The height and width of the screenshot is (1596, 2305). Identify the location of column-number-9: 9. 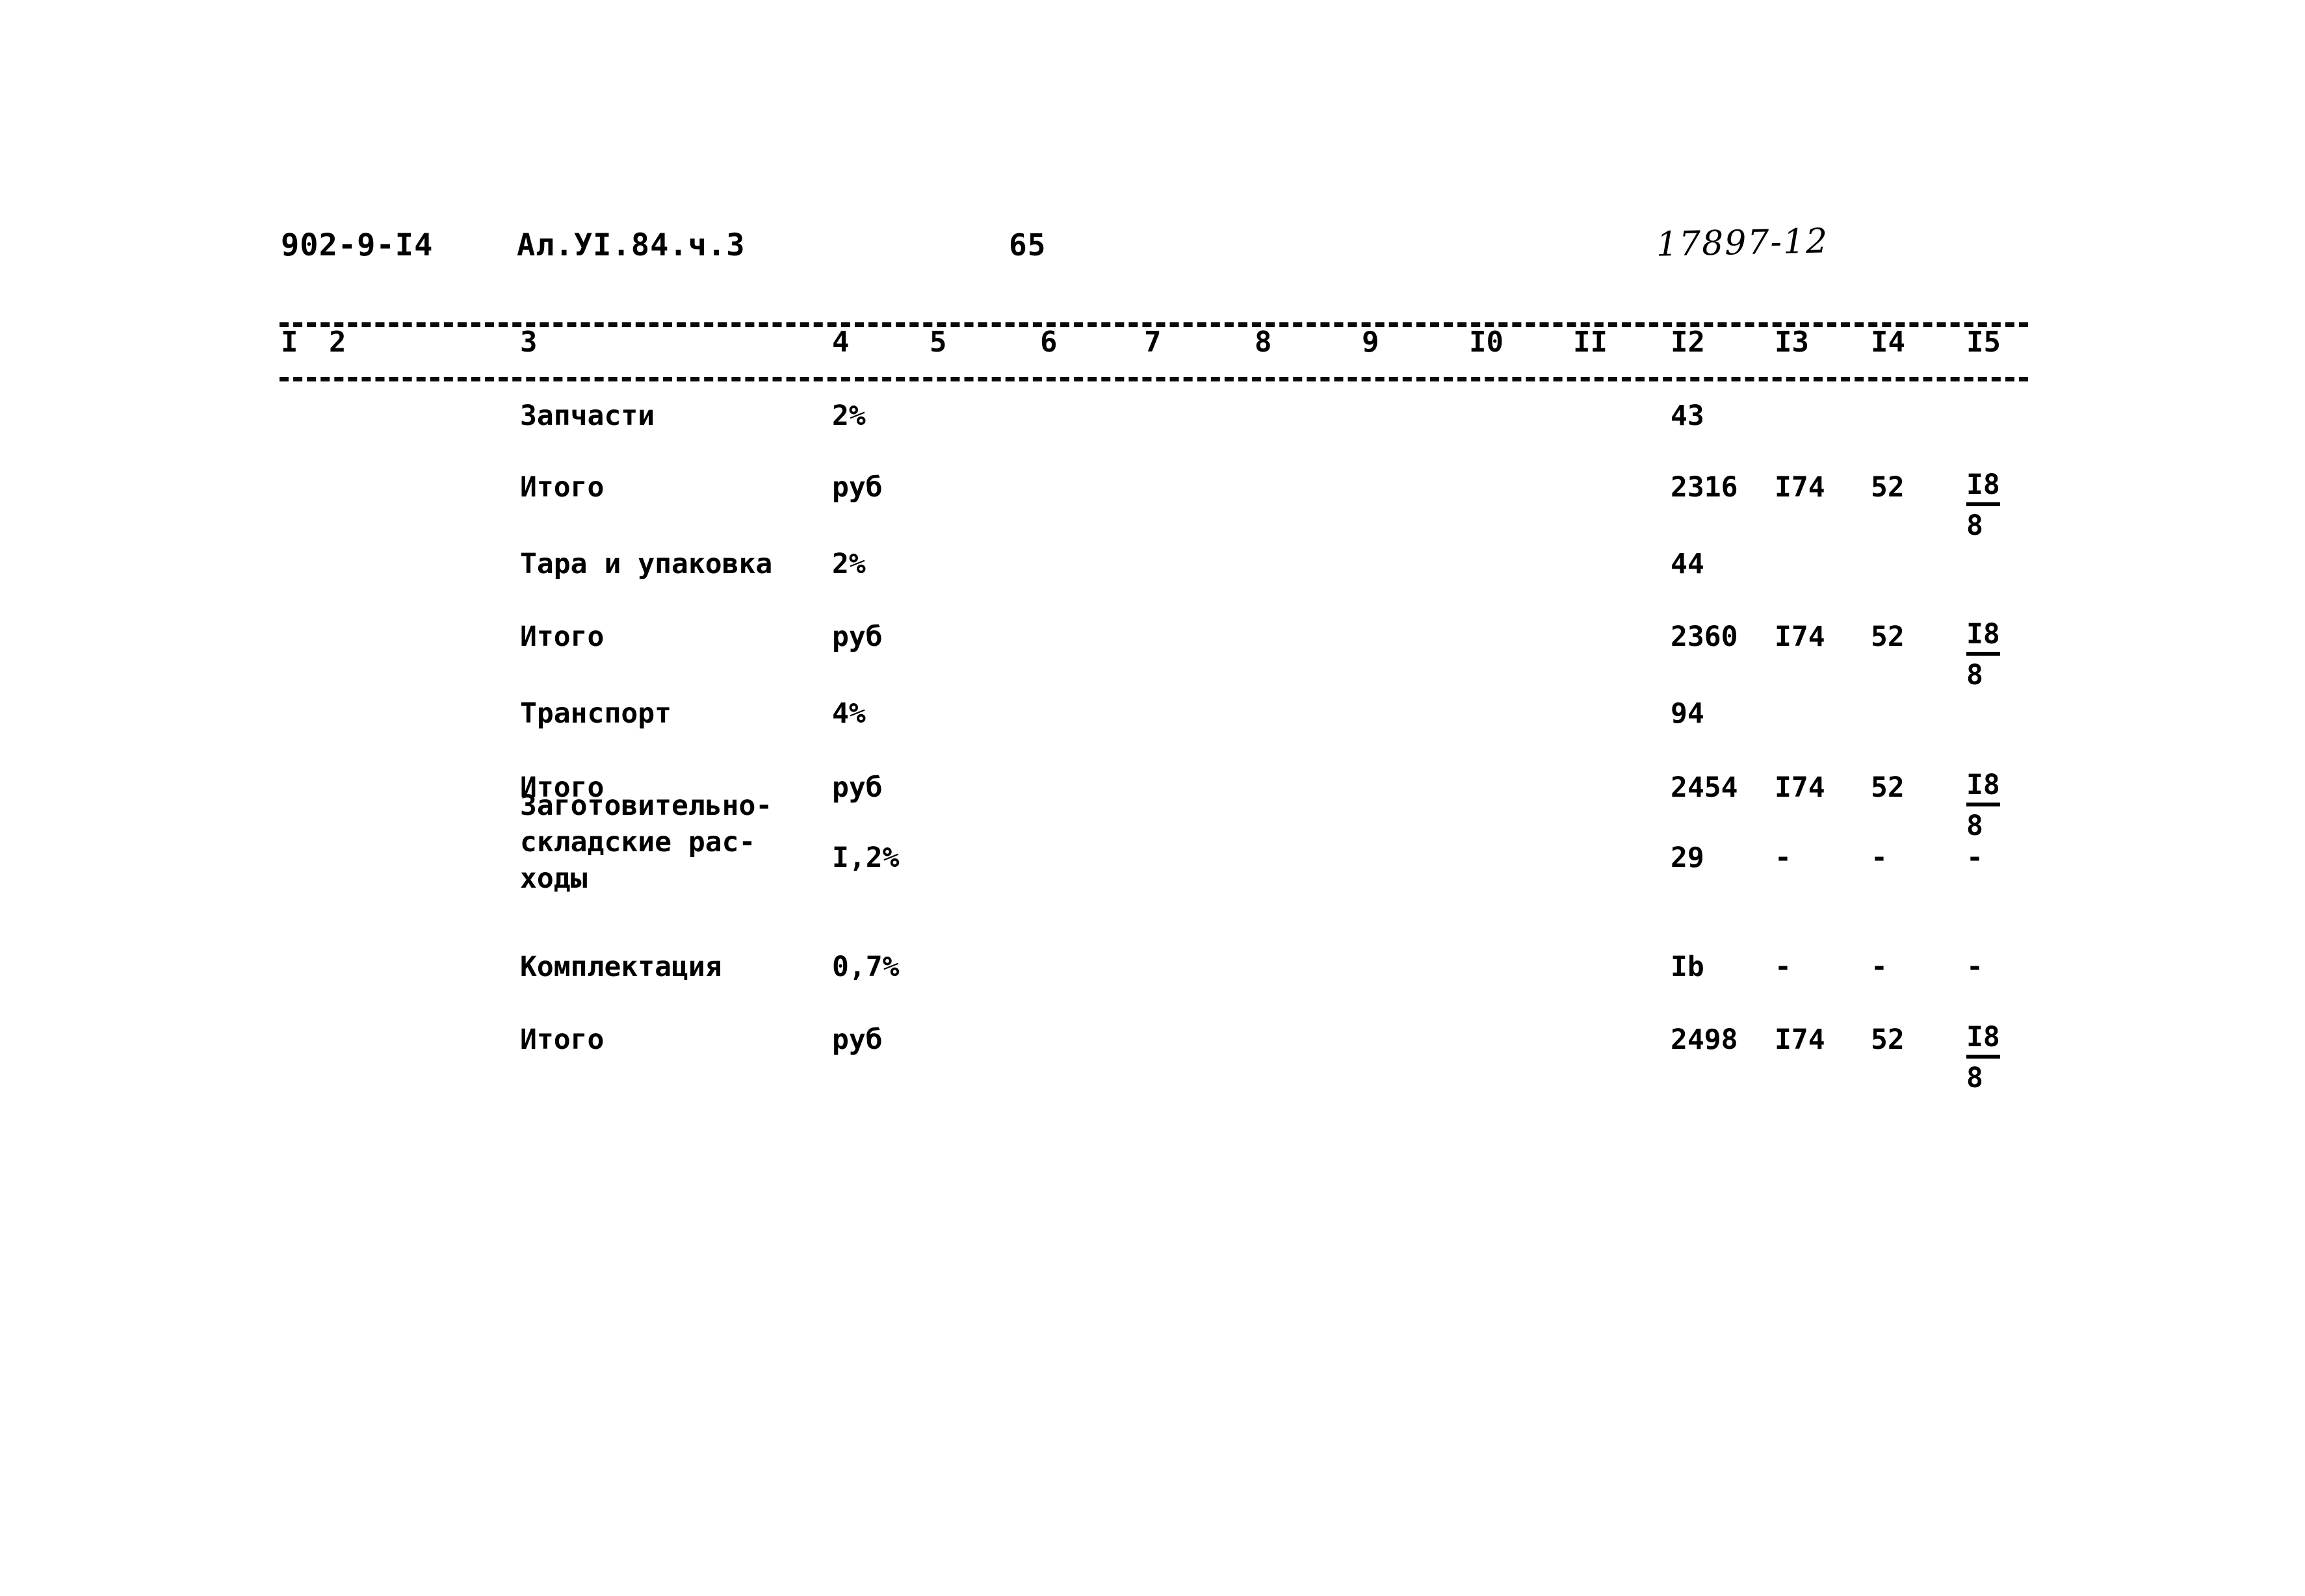
(1370, 342).